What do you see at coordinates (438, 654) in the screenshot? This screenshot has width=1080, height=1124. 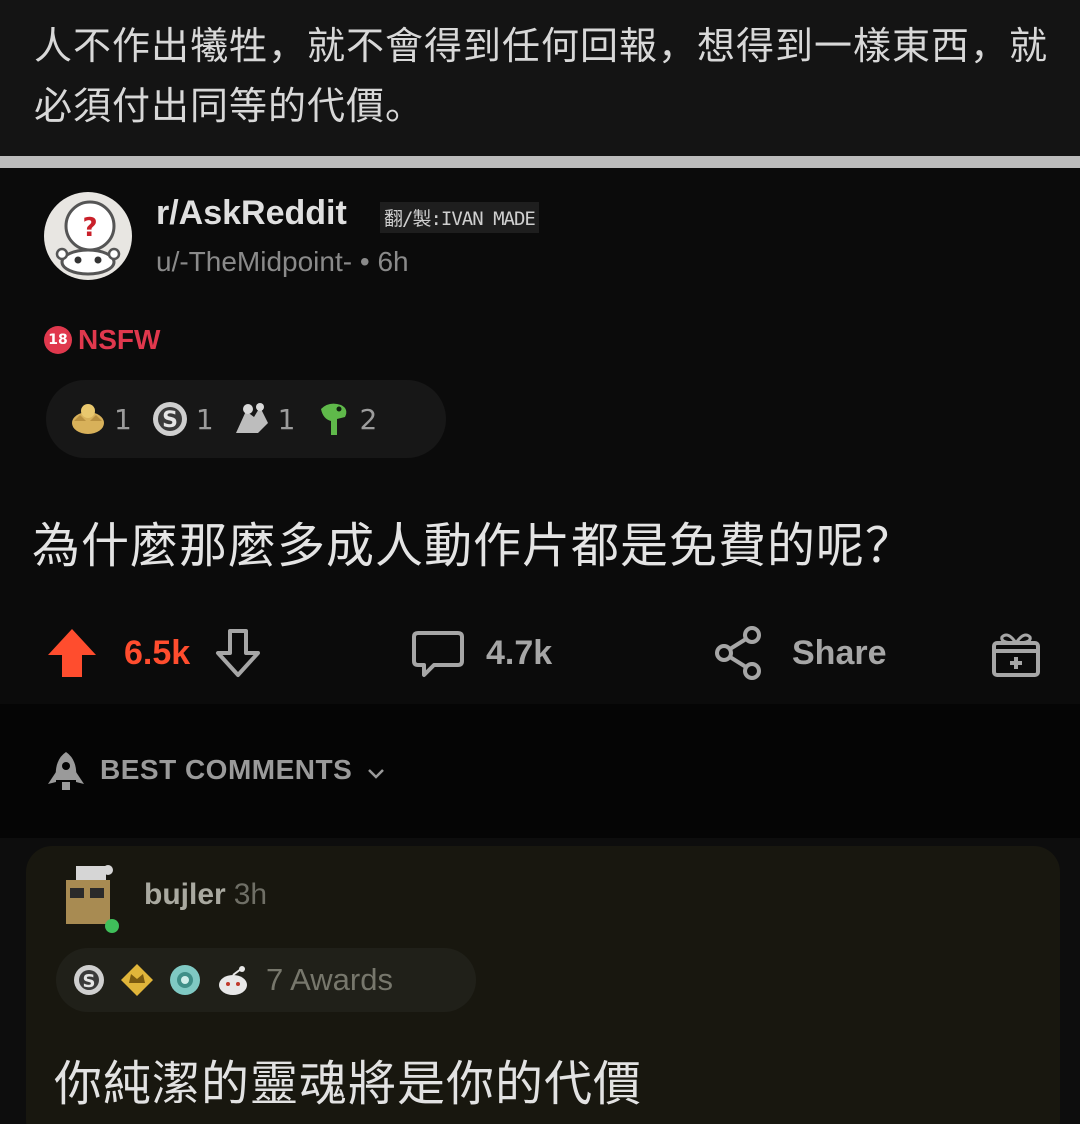 I see `comment-icon` at bounding box center [438, 654].